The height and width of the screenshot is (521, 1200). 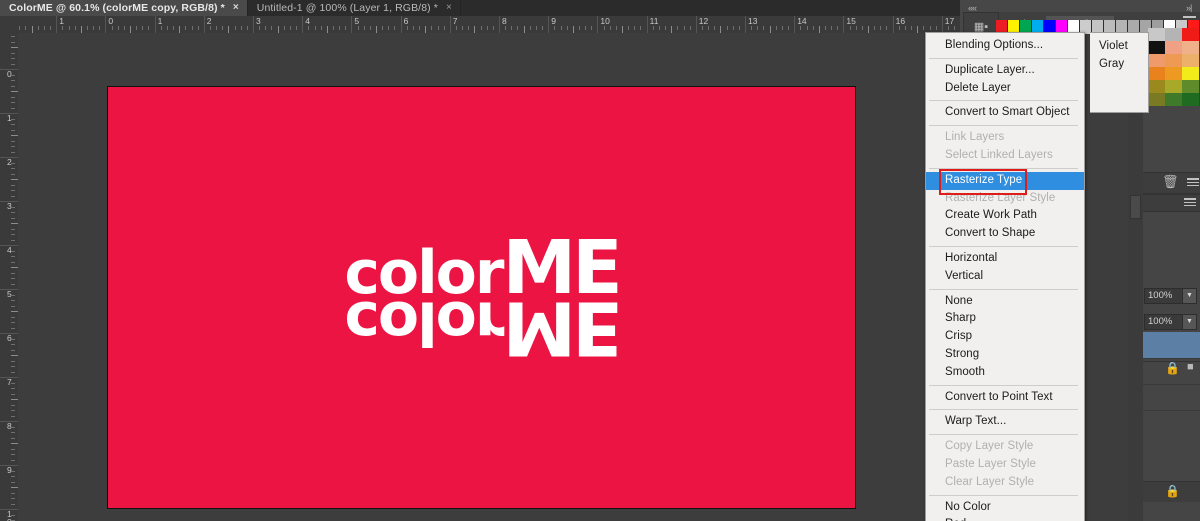 I want to click on menu-item-delete-layer: Delete Layer, so click(x=1005, y=89).